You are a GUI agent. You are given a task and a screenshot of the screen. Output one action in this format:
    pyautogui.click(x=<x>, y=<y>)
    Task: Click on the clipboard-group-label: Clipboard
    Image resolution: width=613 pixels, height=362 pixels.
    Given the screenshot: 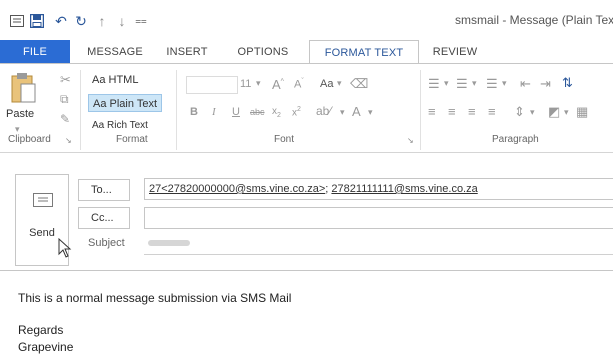 What is the action you would take?
    pyautogui.click(x=29, y=139)
    